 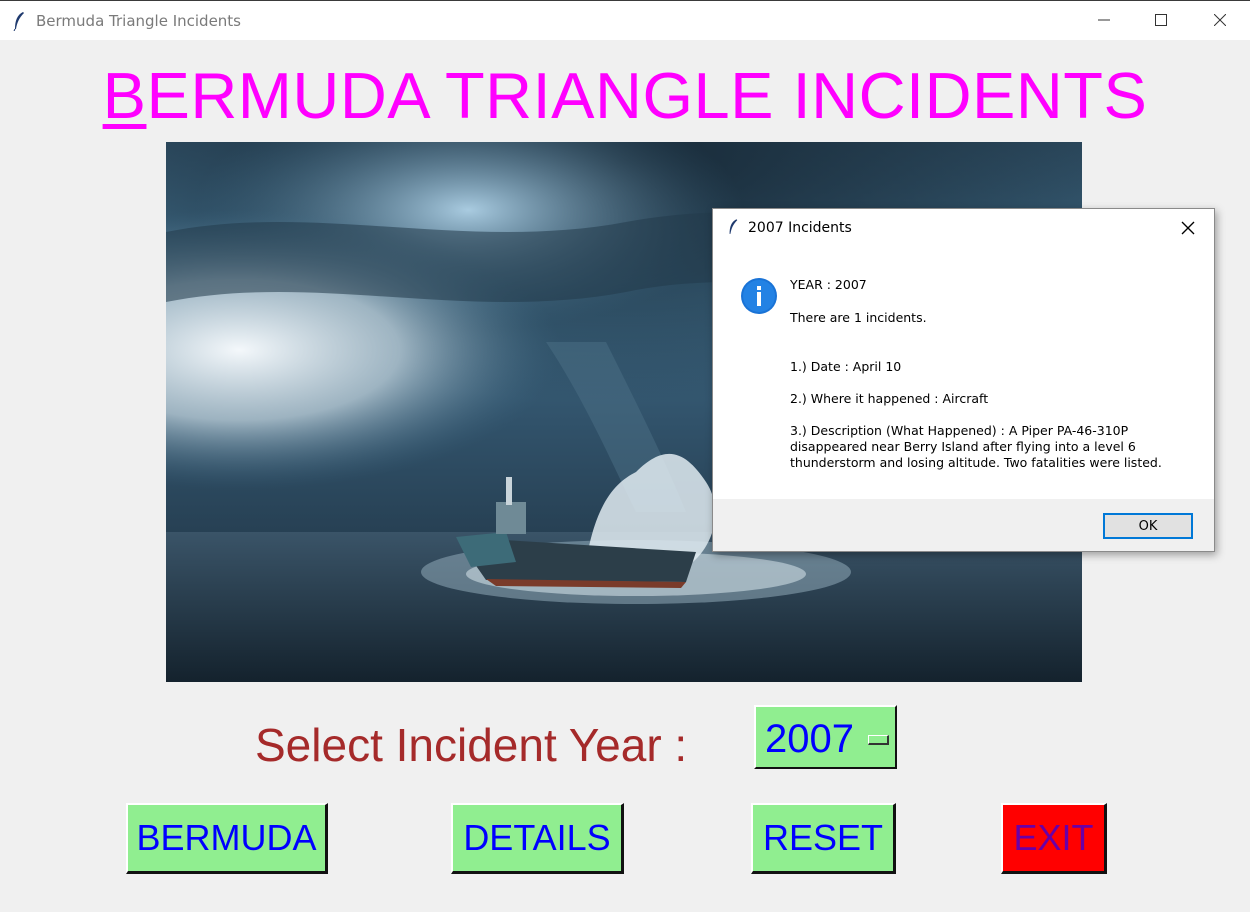 I want to click on year-line: YEAR : 2007, so click(x=828, y=284).